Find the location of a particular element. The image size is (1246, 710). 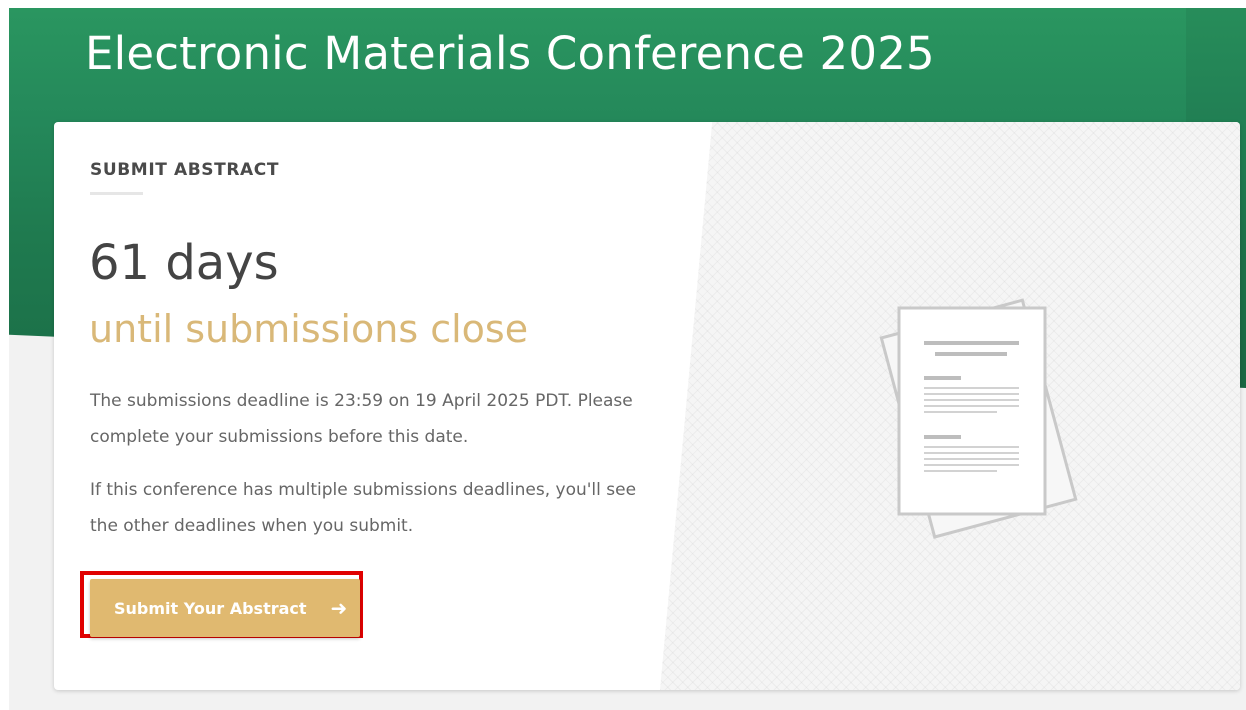

section-label: SUBMIT ABSTRACT is located at coordinates (185, 170).